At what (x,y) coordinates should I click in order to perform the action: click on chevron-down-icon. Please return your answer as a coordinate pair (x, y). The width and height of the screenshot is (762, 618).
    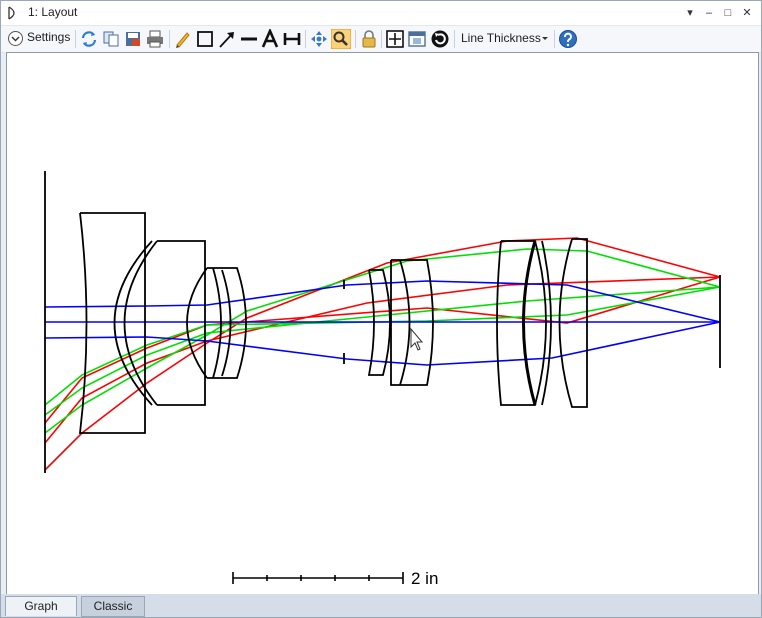
    Looking at the image, I should click on (545, 39).